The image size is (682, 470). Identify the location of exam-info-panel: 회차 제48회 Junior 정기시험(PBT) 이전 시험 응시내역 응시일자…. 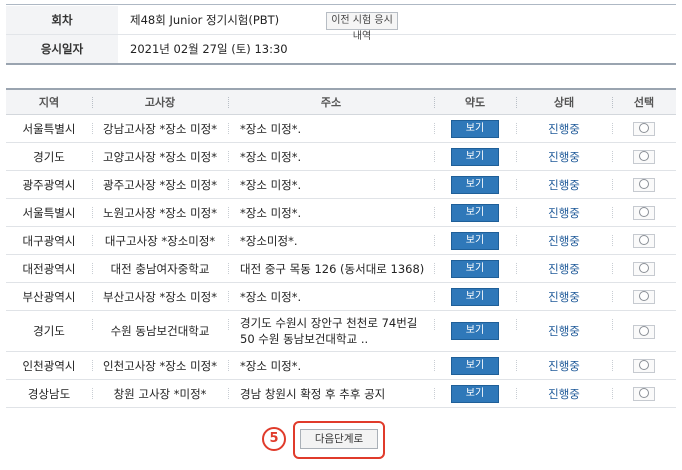
(341, 34).